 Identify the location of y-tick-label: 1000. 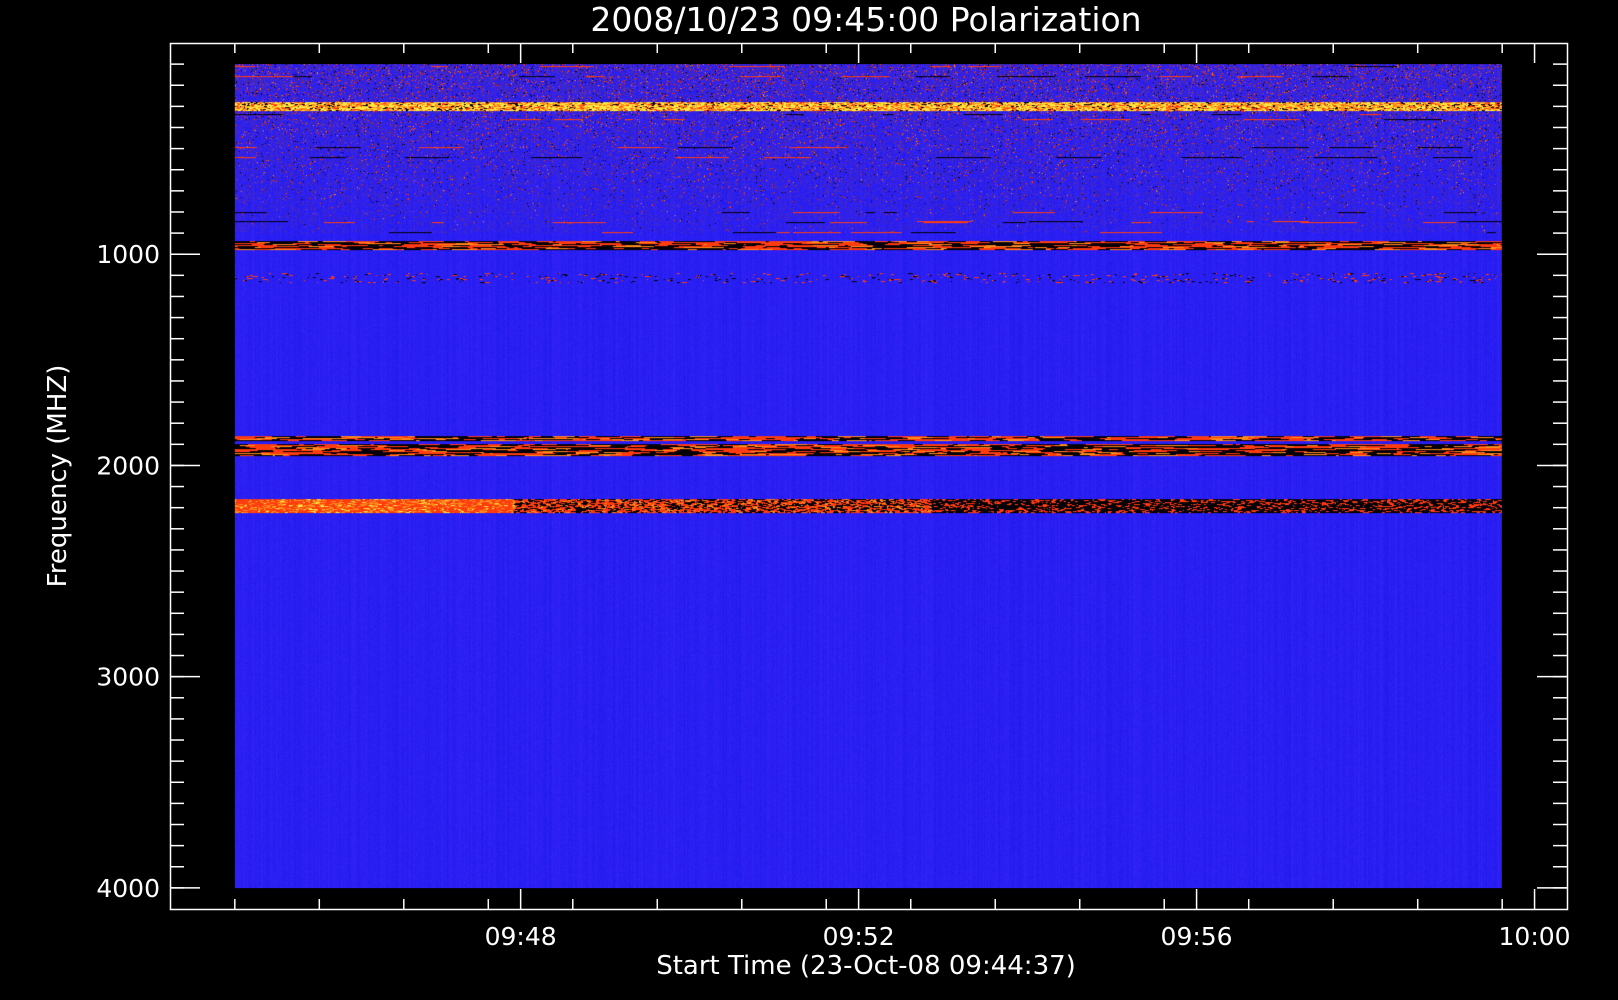
(128, 254).